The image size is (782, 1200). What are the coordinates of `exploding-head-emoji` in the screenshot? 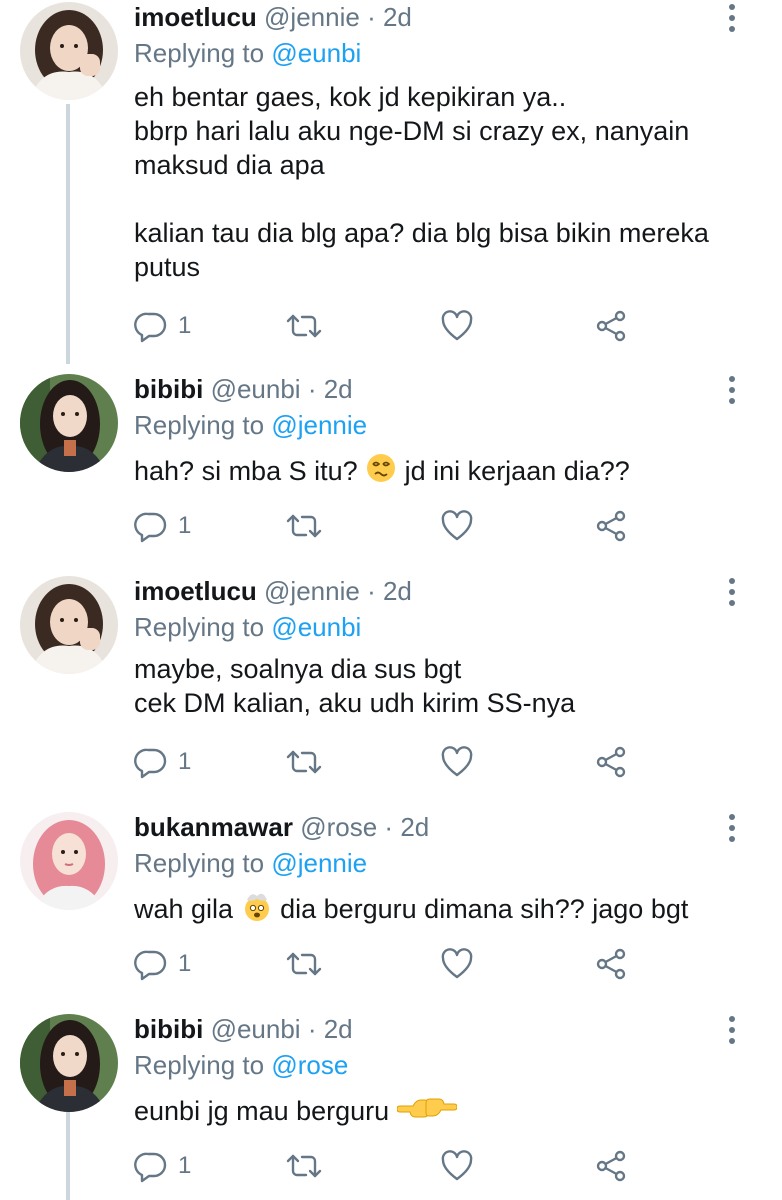 It's located at (256, 907).